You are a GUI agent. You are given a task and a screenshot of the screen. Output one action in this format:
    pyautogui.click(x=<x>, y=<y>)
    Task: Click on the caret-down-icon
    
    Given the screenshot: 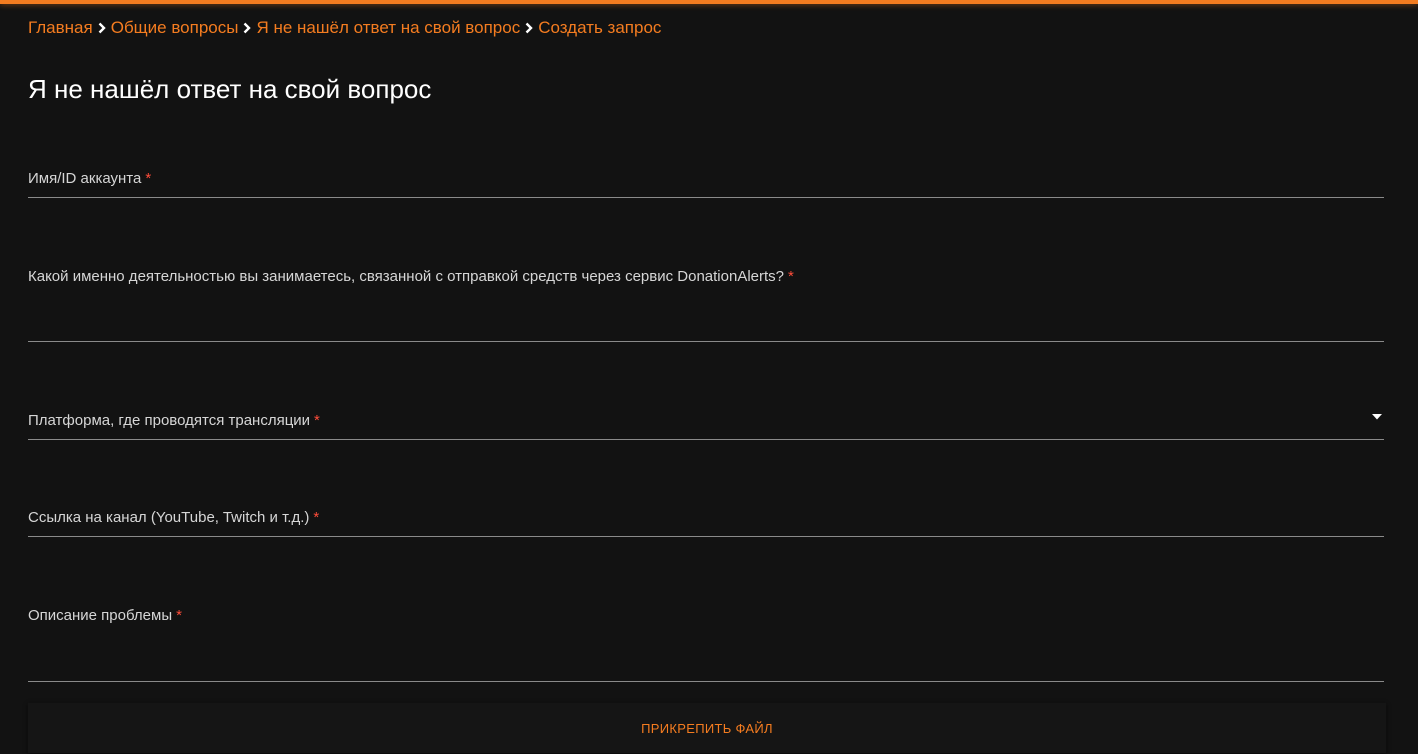 What is the action you would take?
    pyautogui.click(x=1377, y=417)
    